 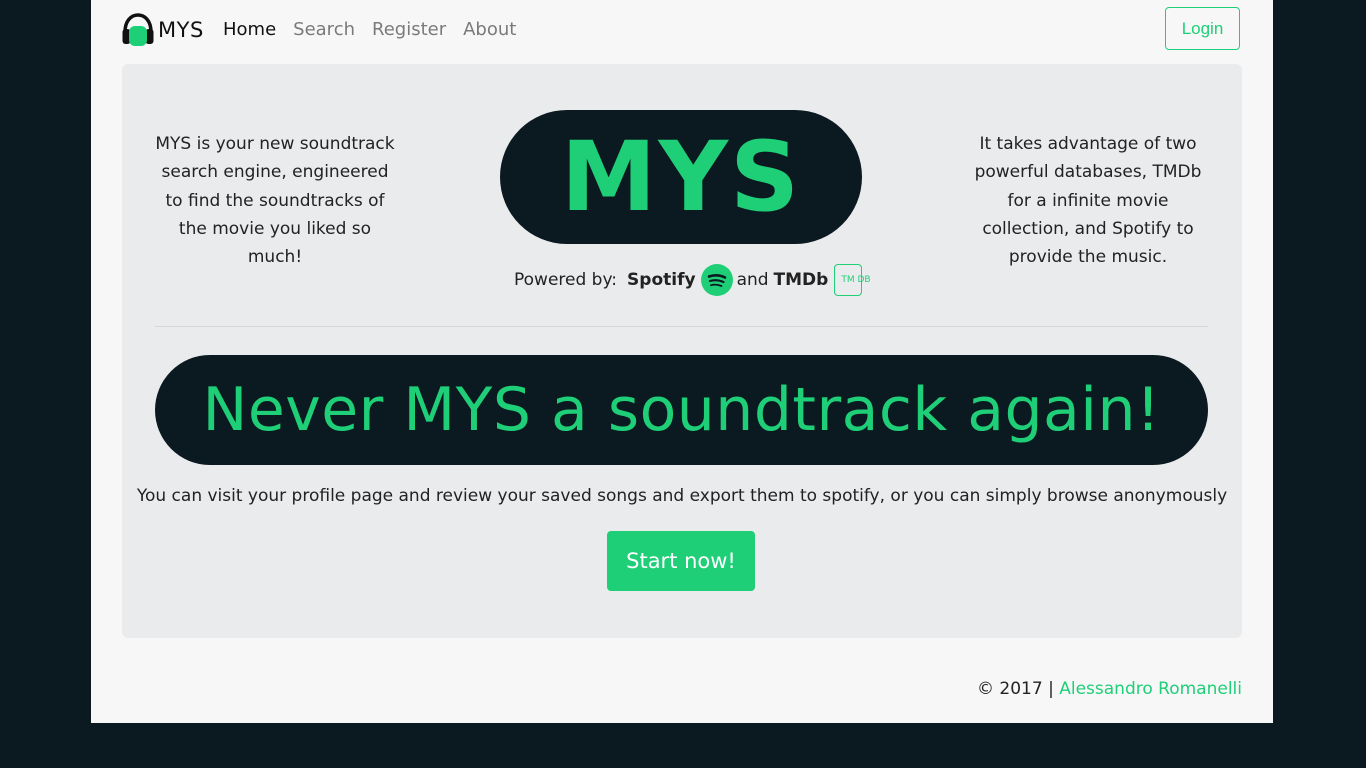 I want to click on nav-home: Home, so click(x=249, y=30).